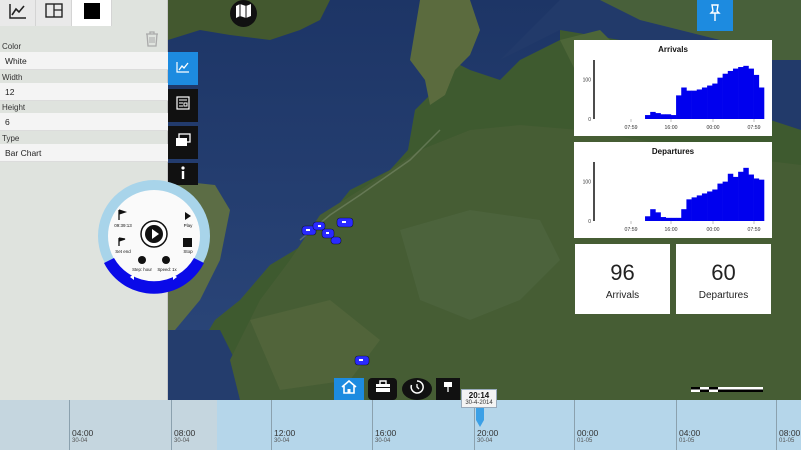 The width and height of the screenshot is (801, 450). I want to click on map-icon, so click(243, 13).